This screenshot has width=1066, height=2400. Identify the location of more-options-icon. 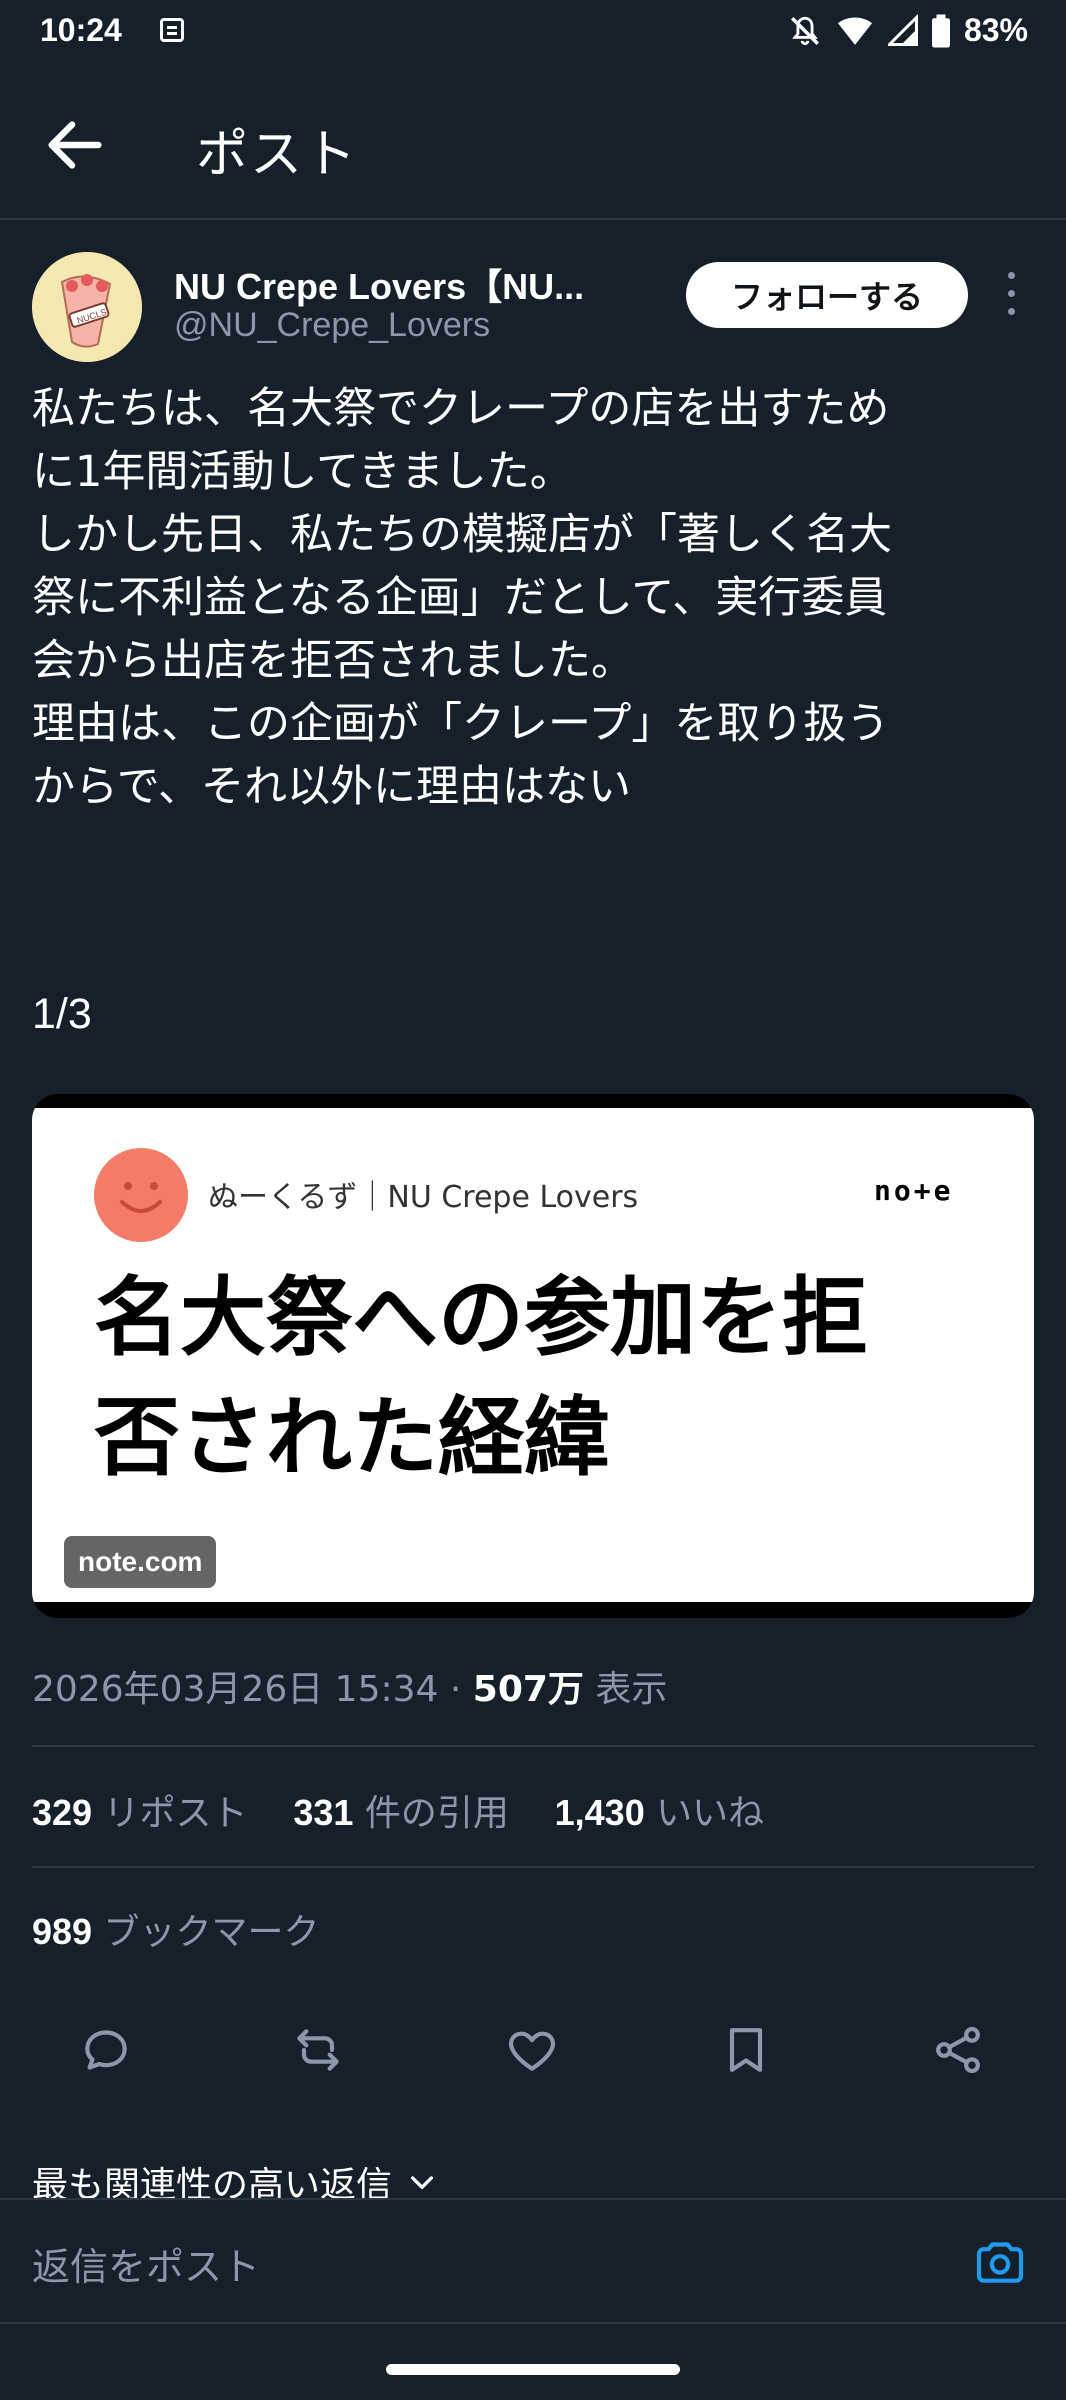
(1011, 295).